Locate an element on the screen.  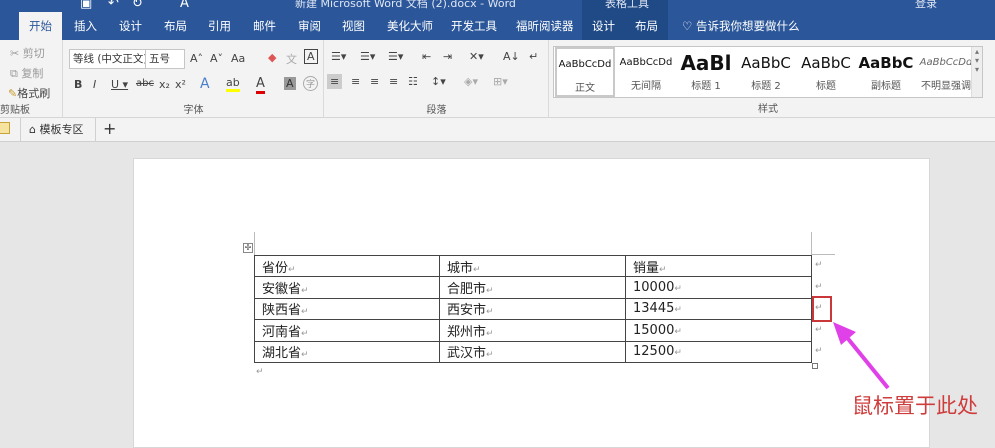
annotation-text: 鼠标置于此处 is located at coordinates (915, 406).